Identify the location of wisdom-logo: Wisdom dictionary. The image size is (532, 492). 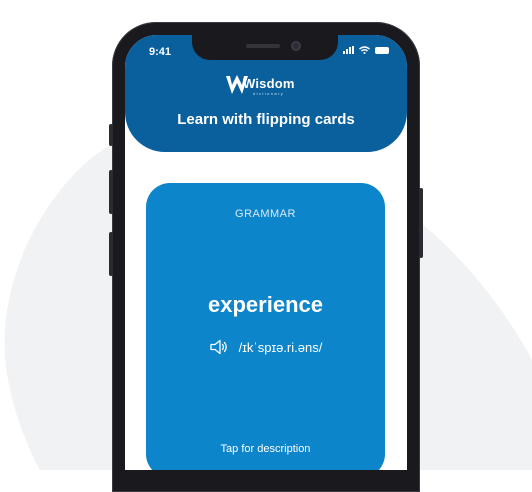
(266, 87).